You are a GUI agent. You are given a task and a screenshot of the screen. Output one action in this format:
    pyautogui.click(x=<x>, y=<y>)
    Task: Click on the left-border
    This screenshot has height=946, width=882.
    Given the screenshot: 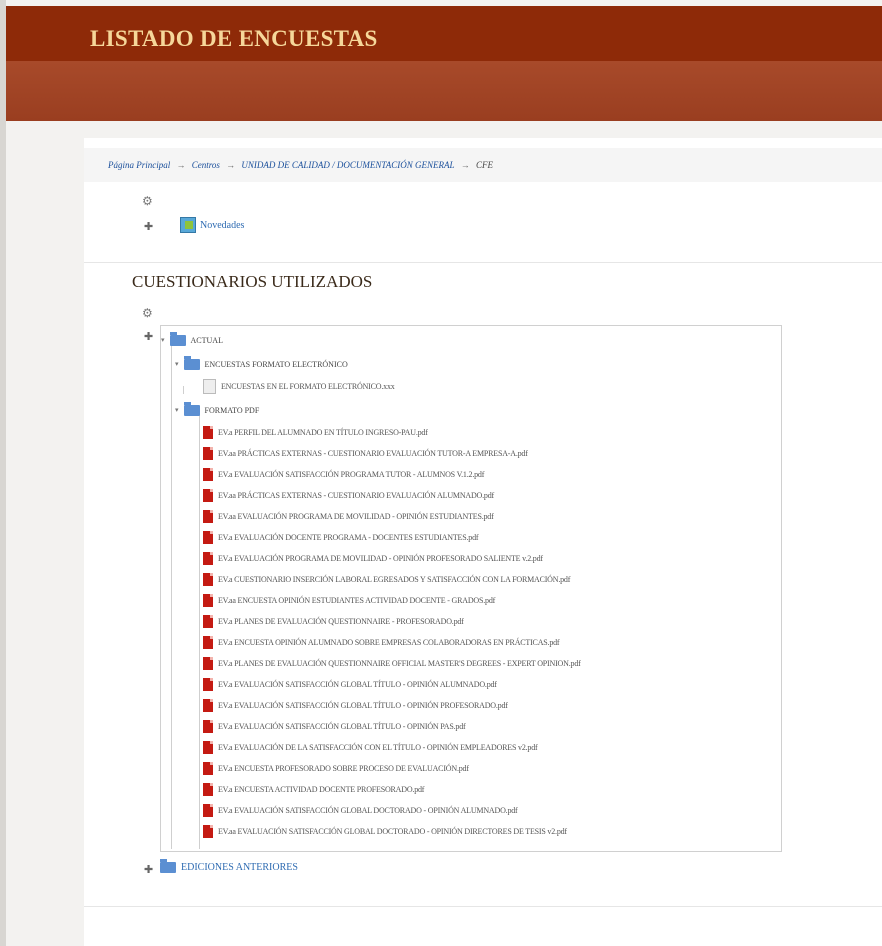 What is the action you would take?
    pyautogui.click(x=3, y=473)
    